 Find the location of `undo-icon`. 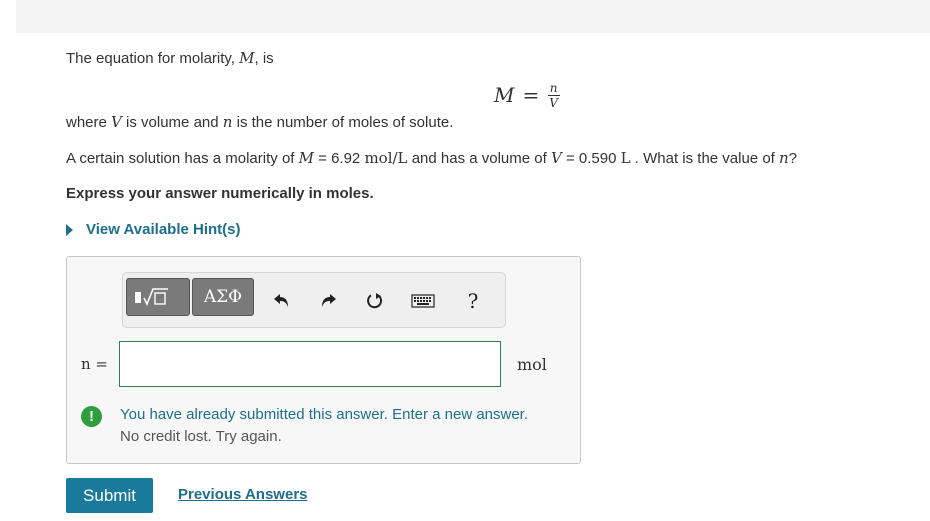

undo-icon is located at coordinates (281, 301).